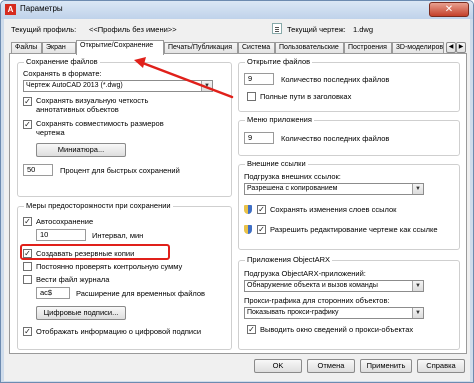 This screenshot has height=383, width=474. Describe the element at coordinates (317, 300) in the screenshot. I see `proxy-graphics-label: Прокси-графика для сторонних объектов:` at that location.